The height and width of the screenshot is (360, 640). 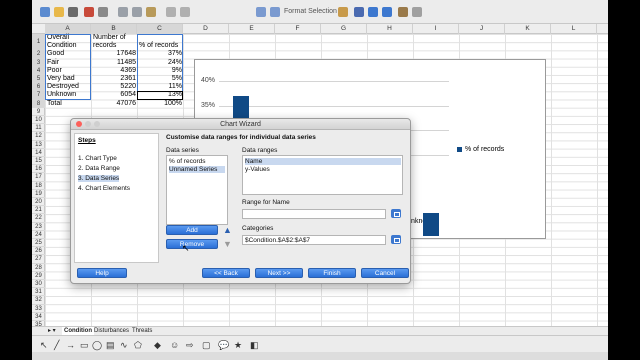 I want to click on new-document-icon, so click(x=45, y=12).